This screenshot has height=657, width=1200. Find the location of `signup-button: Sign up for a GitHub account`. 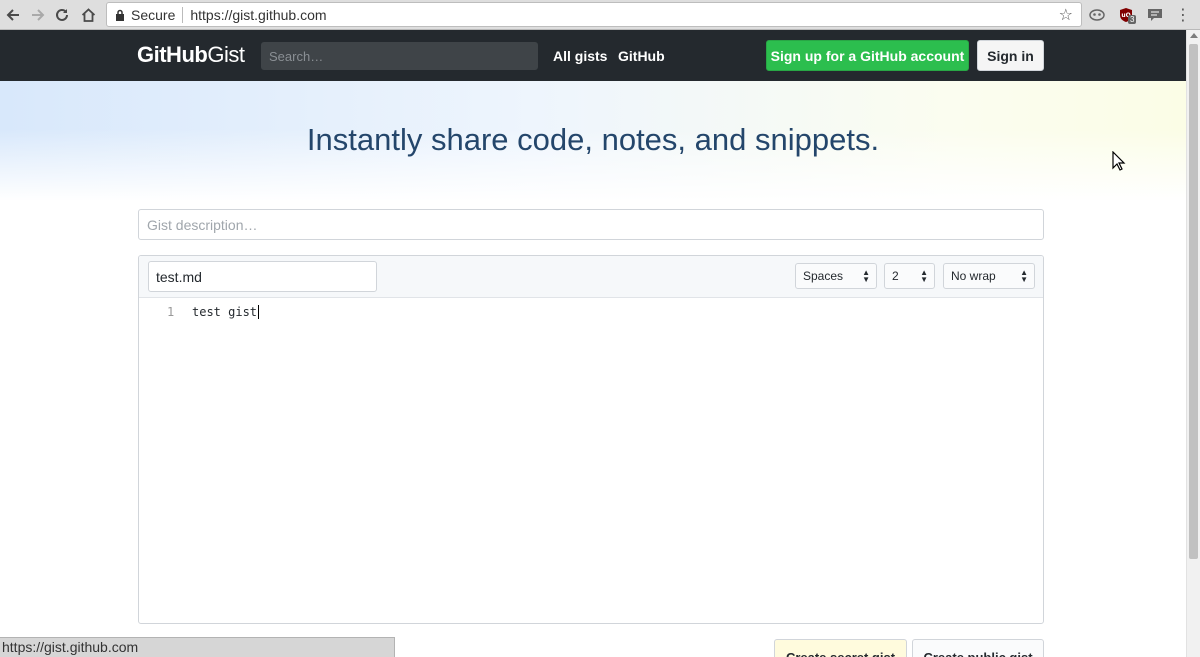

signup-button: Sign up for a GitHub account is located at coordinates (867, 55).